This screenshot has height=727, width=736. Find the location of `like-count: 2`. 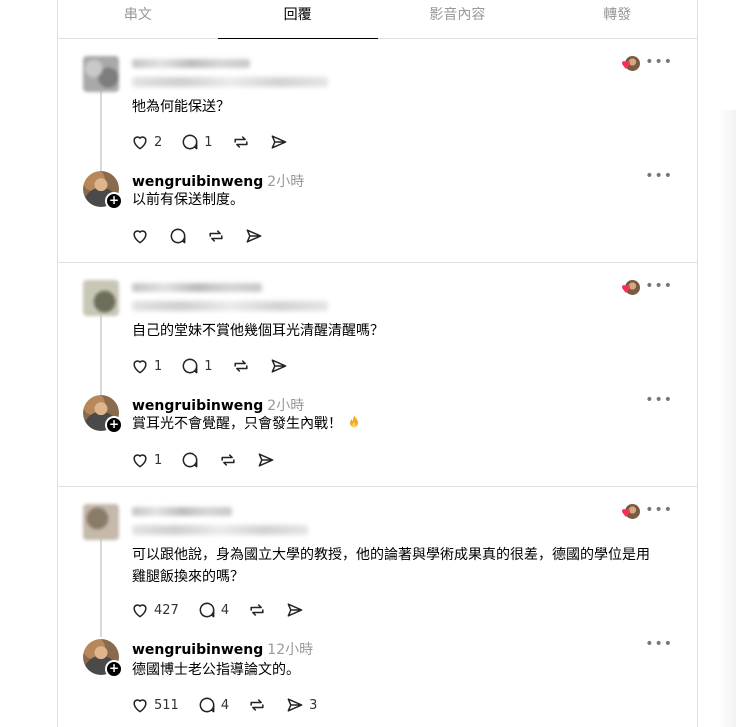

like-count: 2 is located at coordinates (158, 142).